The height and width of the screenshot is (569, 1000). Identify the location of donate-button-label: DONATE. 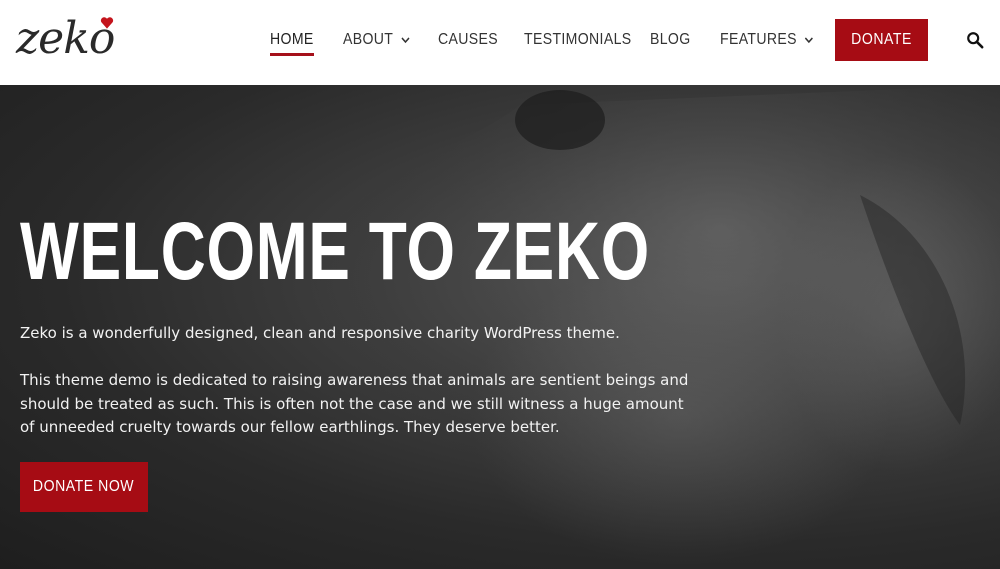
(881, 39).